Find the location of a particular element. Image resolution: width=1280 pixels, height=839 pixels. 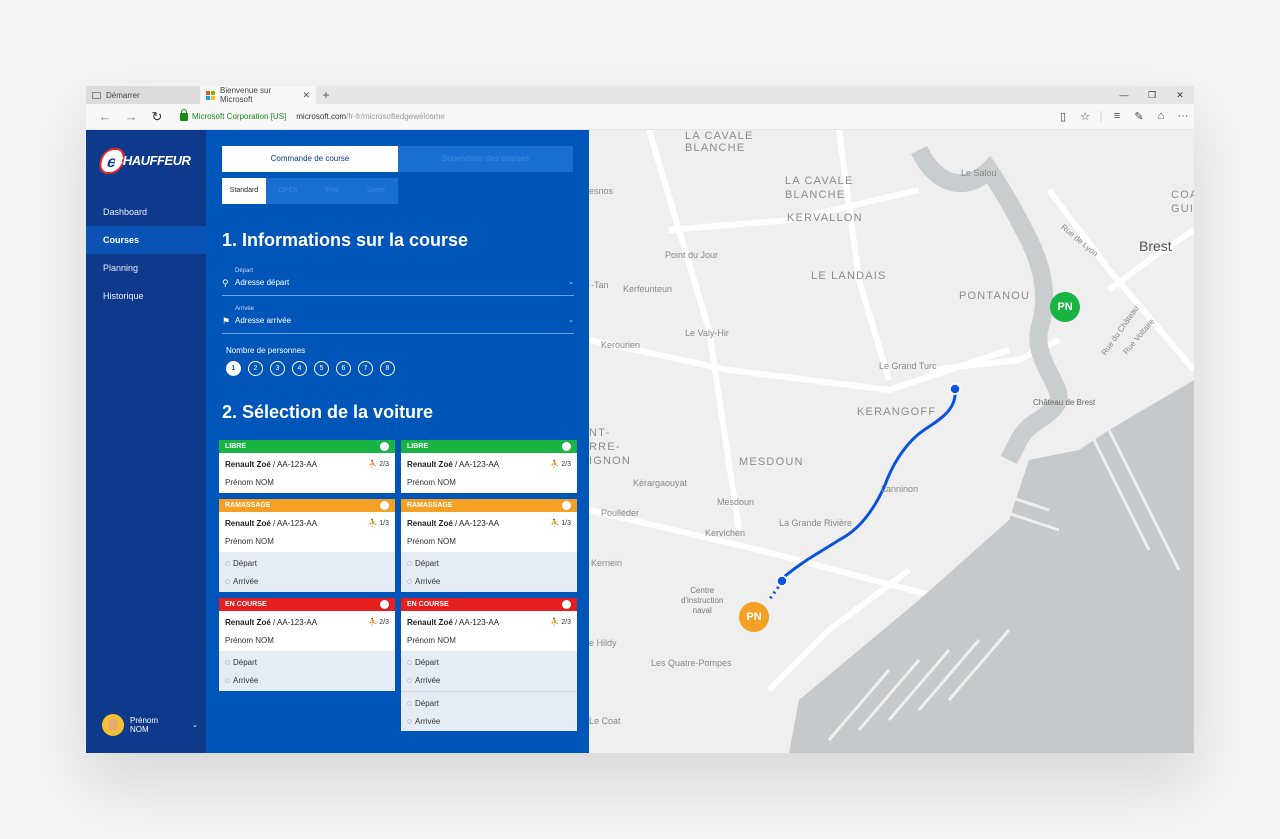

subtab-fret: Fret is located at coordinates (332, 191).